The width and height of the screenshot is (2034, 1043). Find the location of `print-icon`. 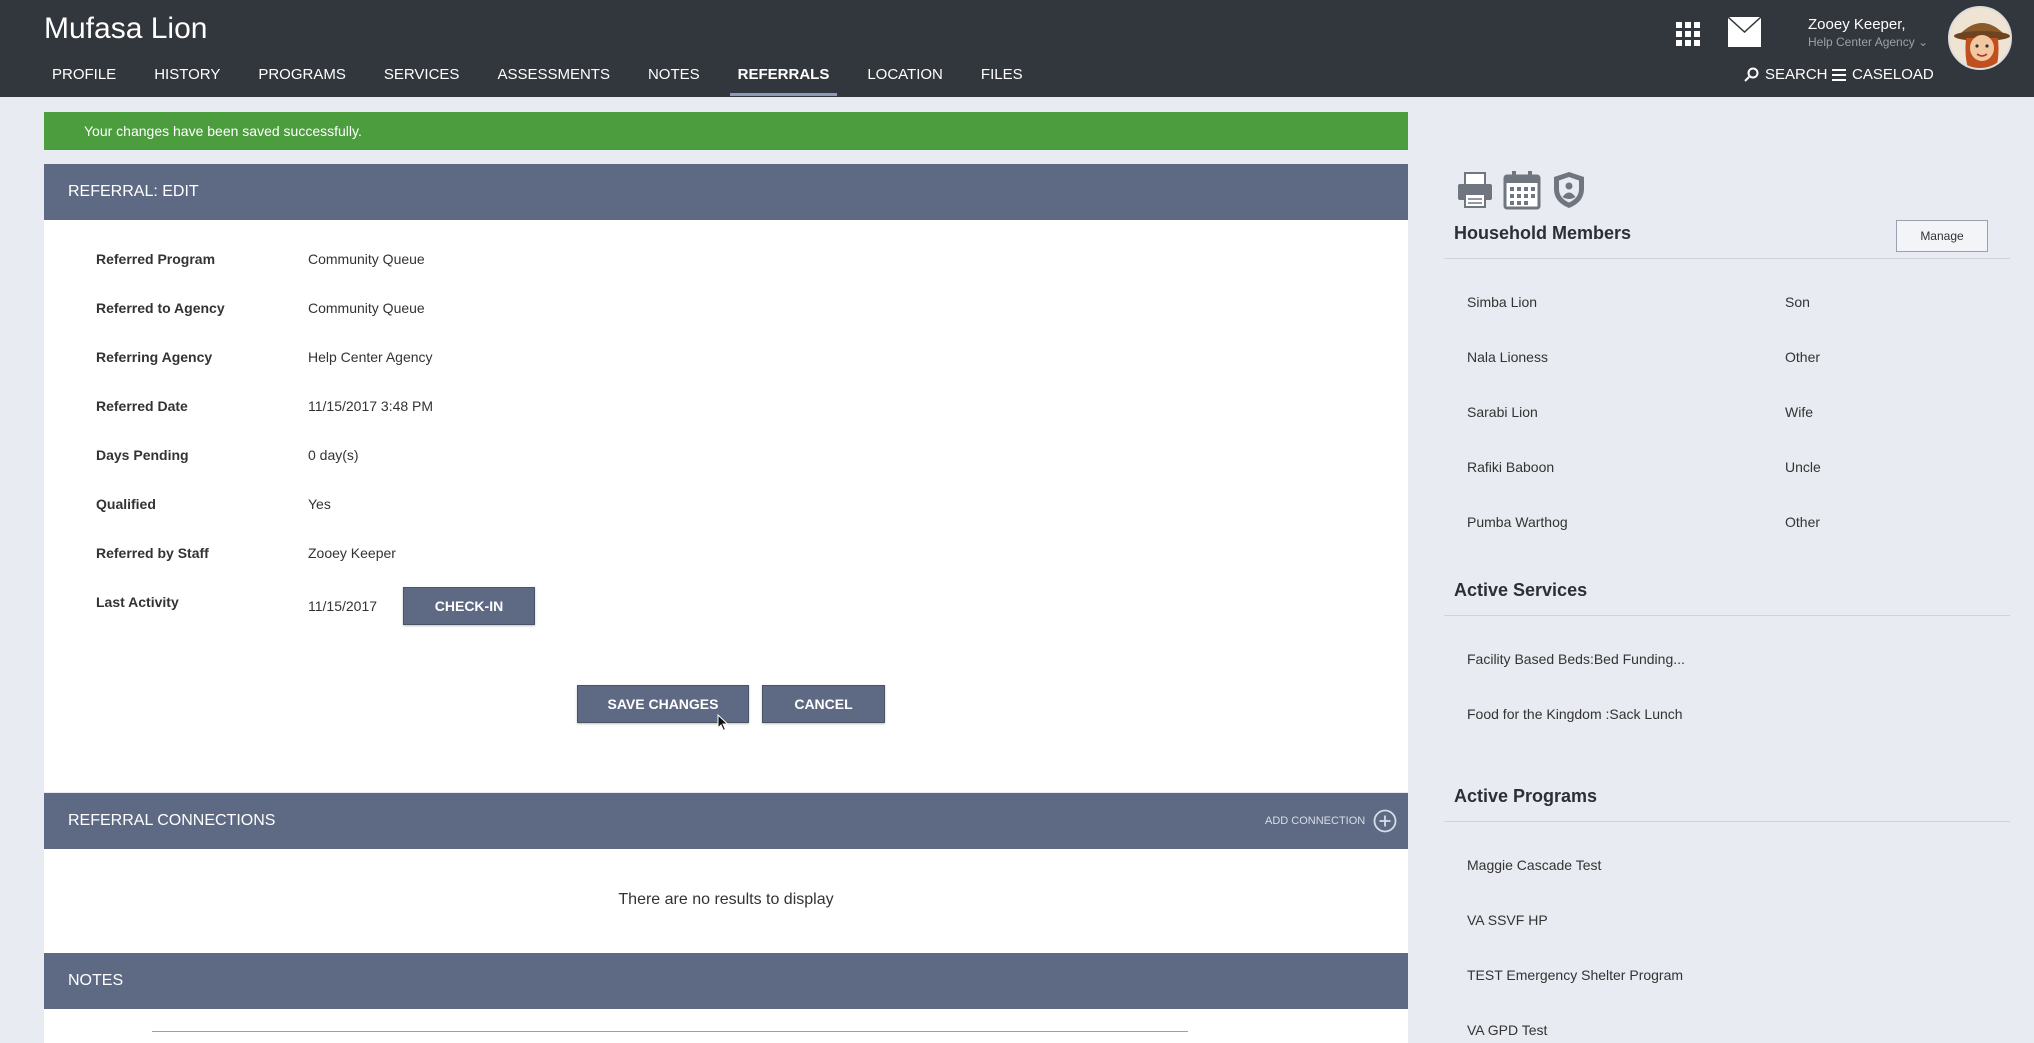

print-icon is located at coordinates (1475, 190).